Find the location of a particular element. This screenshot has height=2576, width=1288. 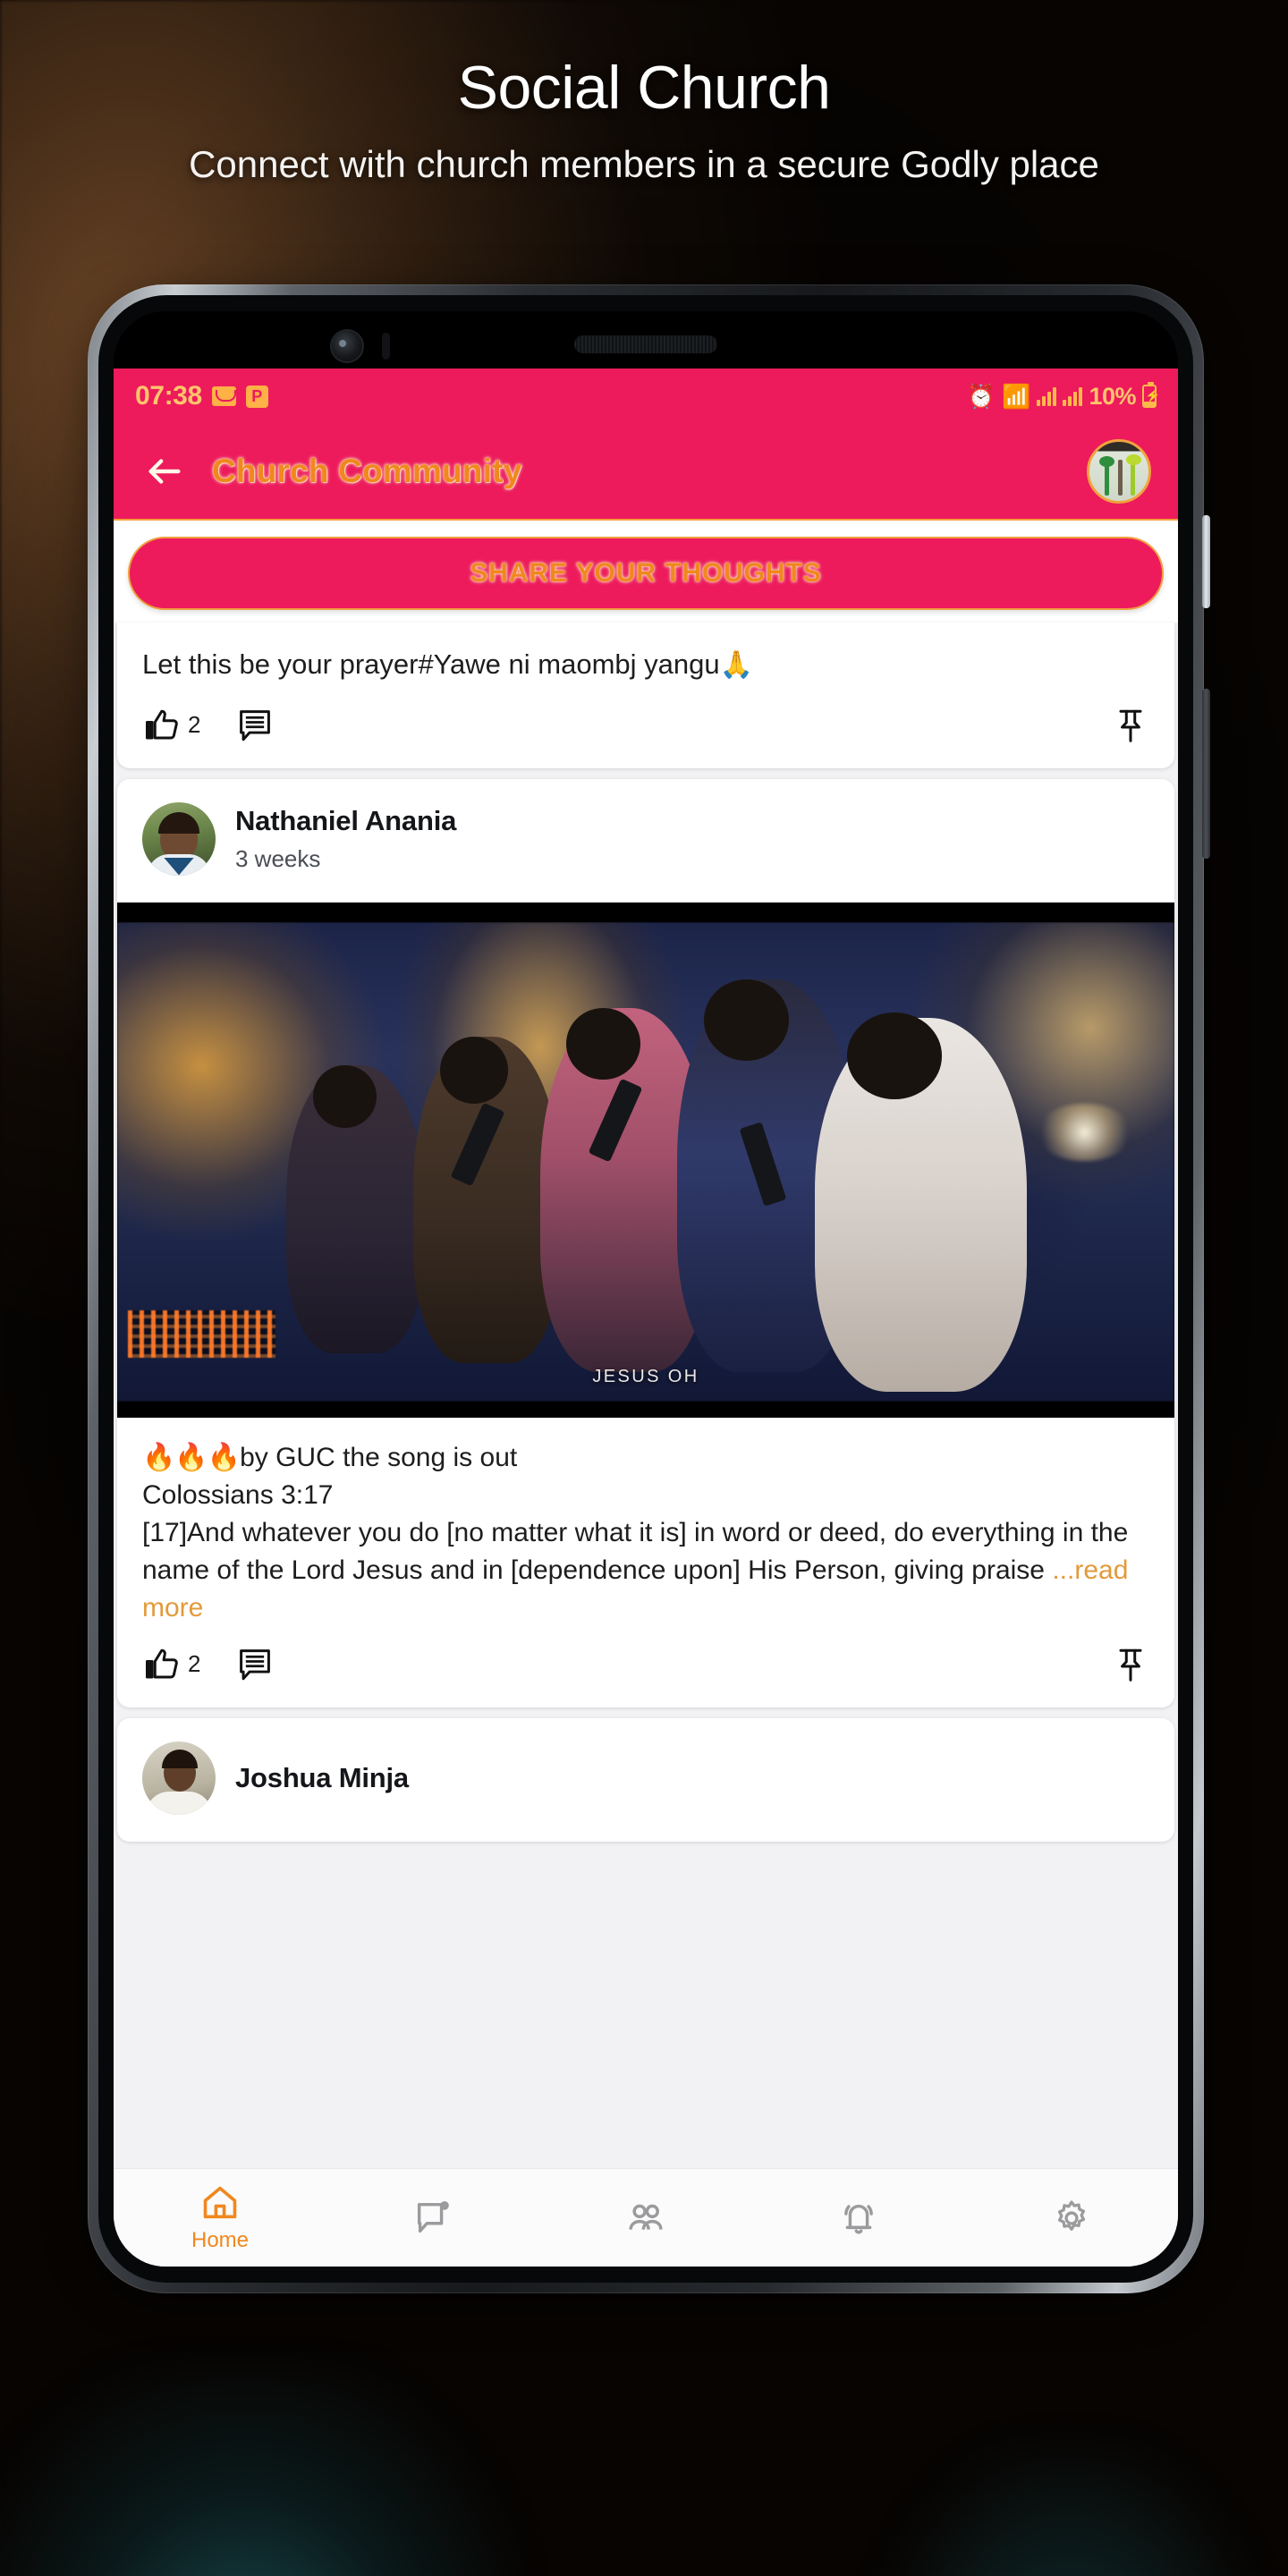

nav-label-home: Home is located at coordinates (220, 2240).